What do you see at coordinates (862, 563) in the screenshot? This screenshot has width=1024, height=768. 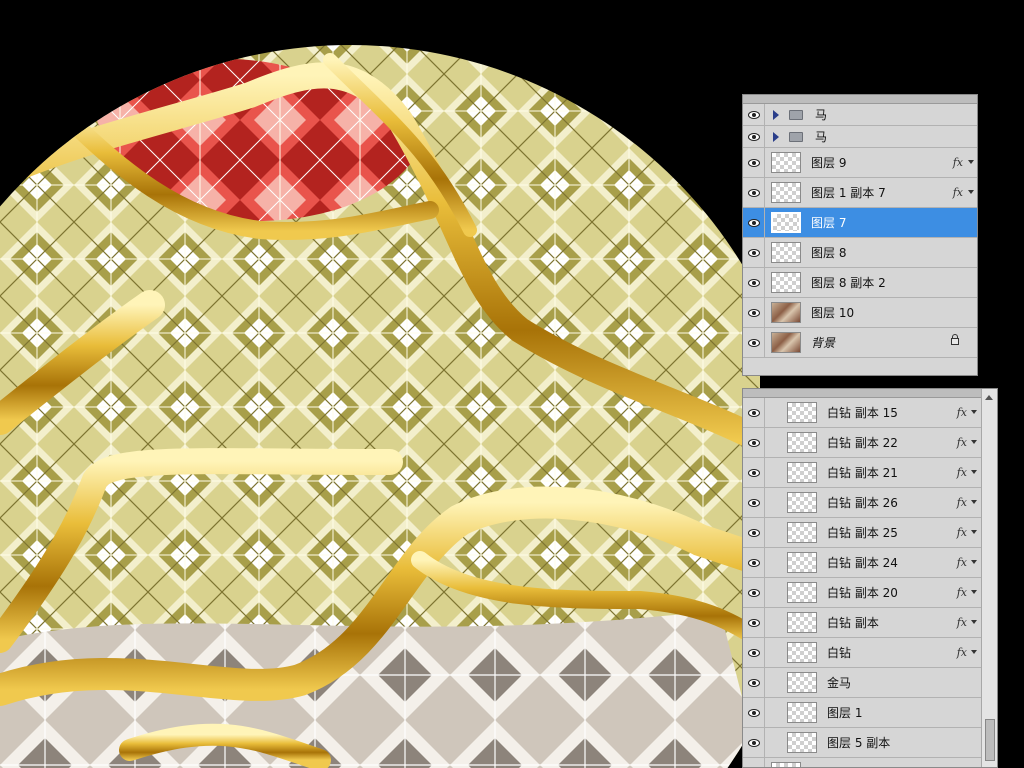 I see `layer-label: 白钻 副本 24` at bounding box center [862, 563].